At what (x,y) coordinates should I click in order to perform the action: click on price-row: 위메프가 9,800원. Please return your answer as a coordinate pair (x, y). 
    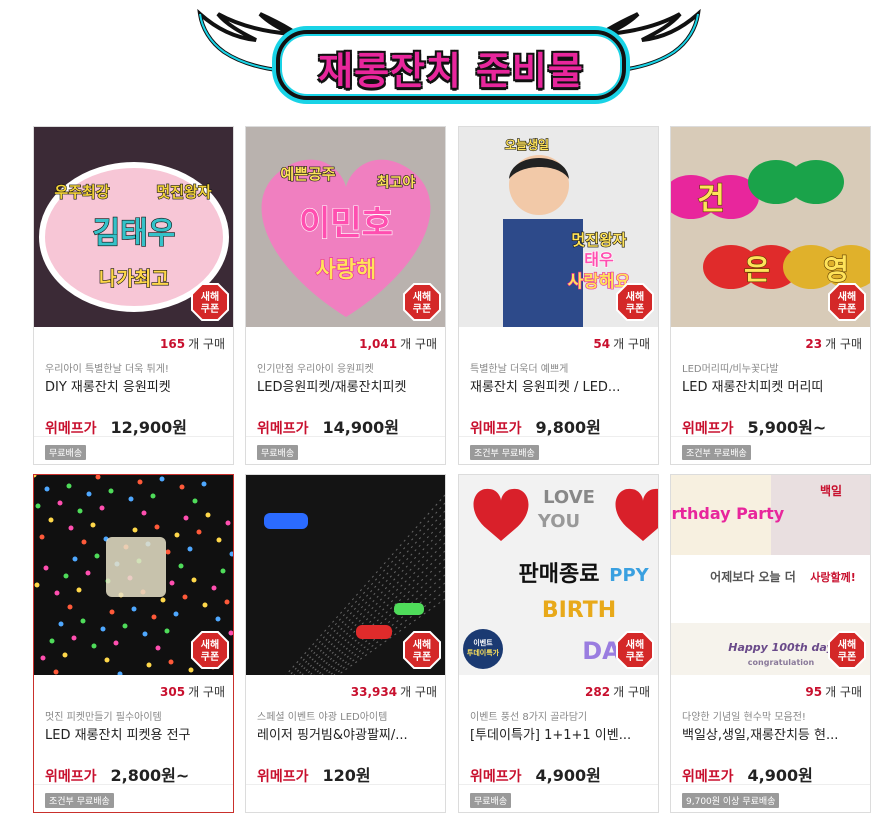
    Looking at the image, I should click on (535, 426).